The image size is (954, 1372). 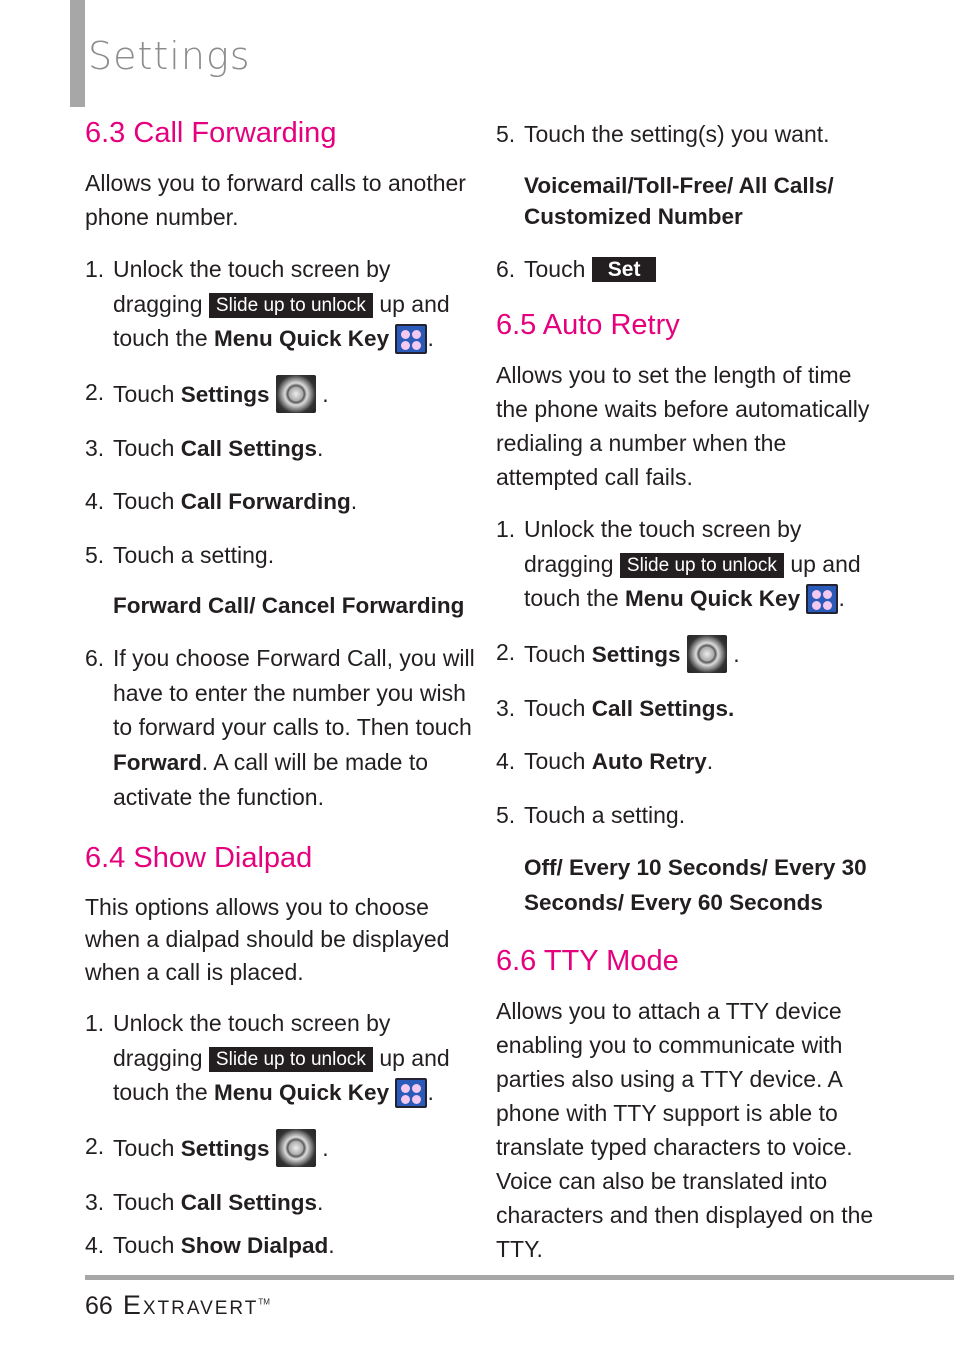 What do you see at coordinates (99, 1306) in the screenshot?
I see `page-number: 66` at bounding box center [99, 1306].